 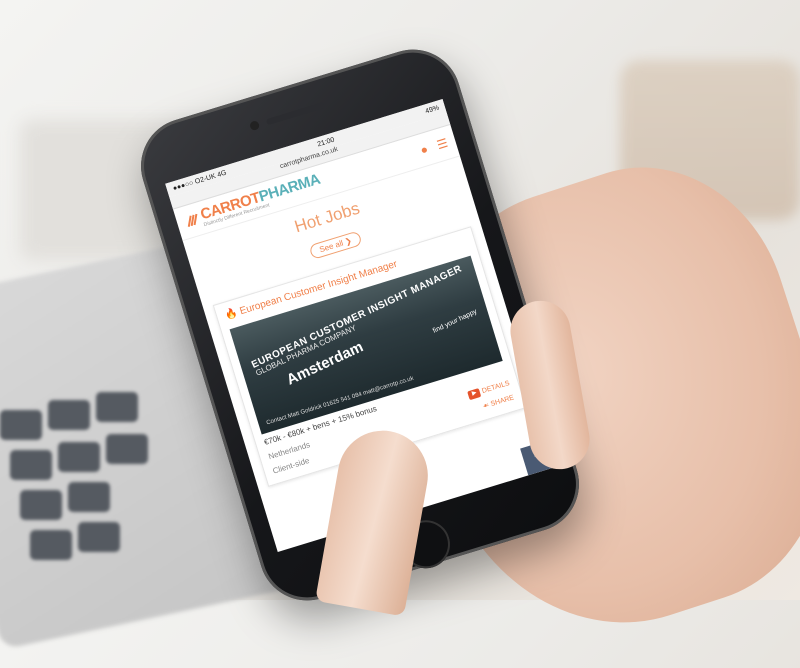 What do you see at coordinates (496, 387) in the screenshot?
I see `details-label: DETAILS` at bounding box center [496, 387].